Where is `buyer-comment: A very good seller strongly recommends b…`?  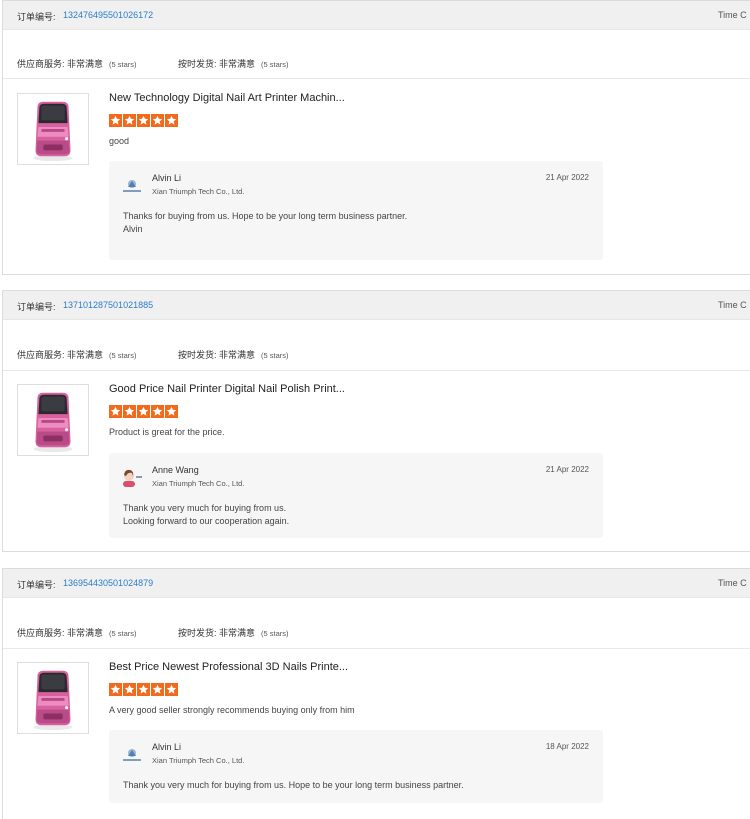
buyer-comment: A very good seller strongly recommends b… is located at coordinates (232, 710).